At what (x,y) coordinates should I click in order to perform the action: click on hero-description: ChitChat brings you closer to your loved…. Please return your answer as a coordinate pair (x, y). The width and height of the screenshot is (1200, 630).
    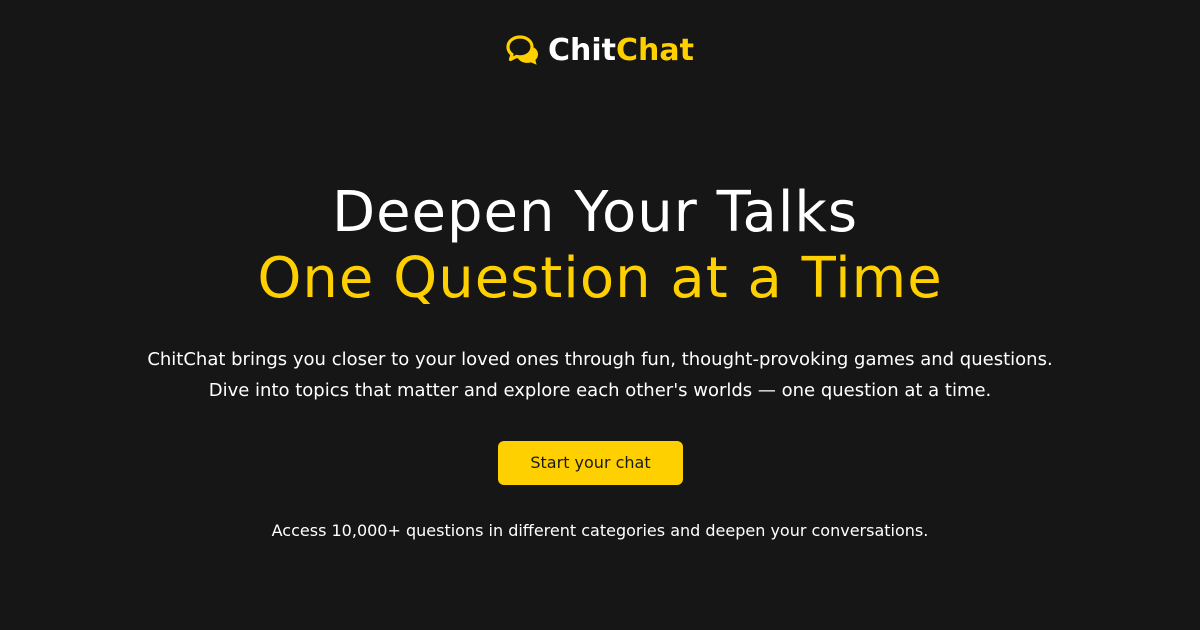
    Looking at the image, I should click on (600, 375).